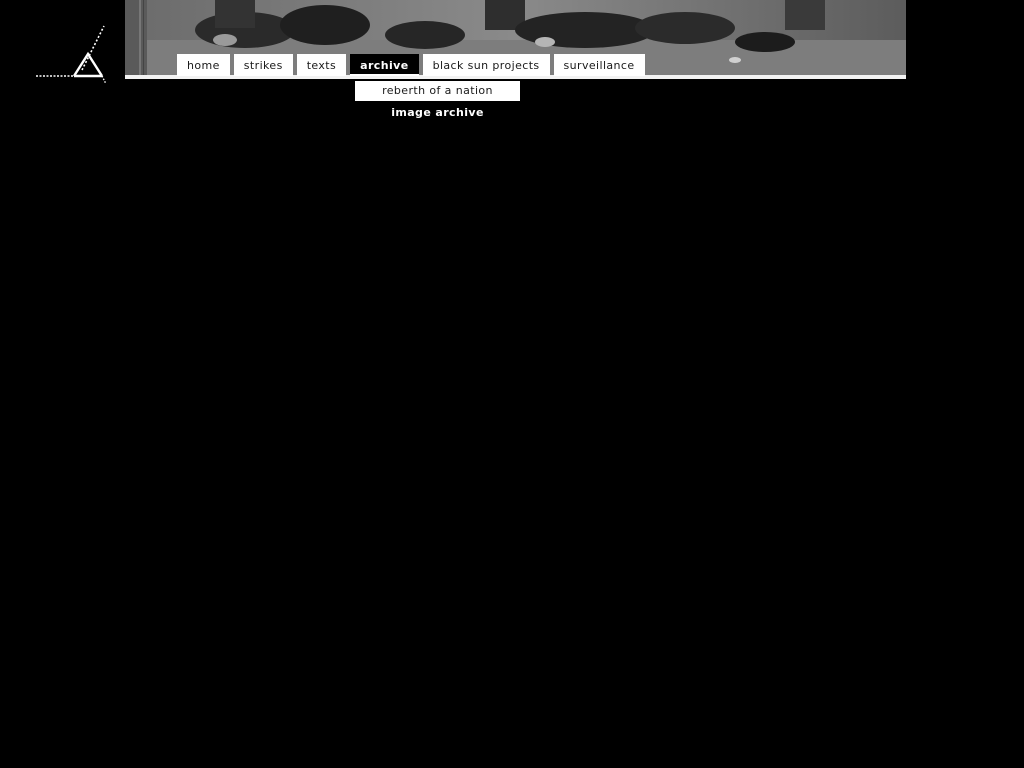 The height and width of the screenshot is (768, 1024). Describe the element at coordinates (203, 65) in the screenshot. I see `tab-home: home` at that location.